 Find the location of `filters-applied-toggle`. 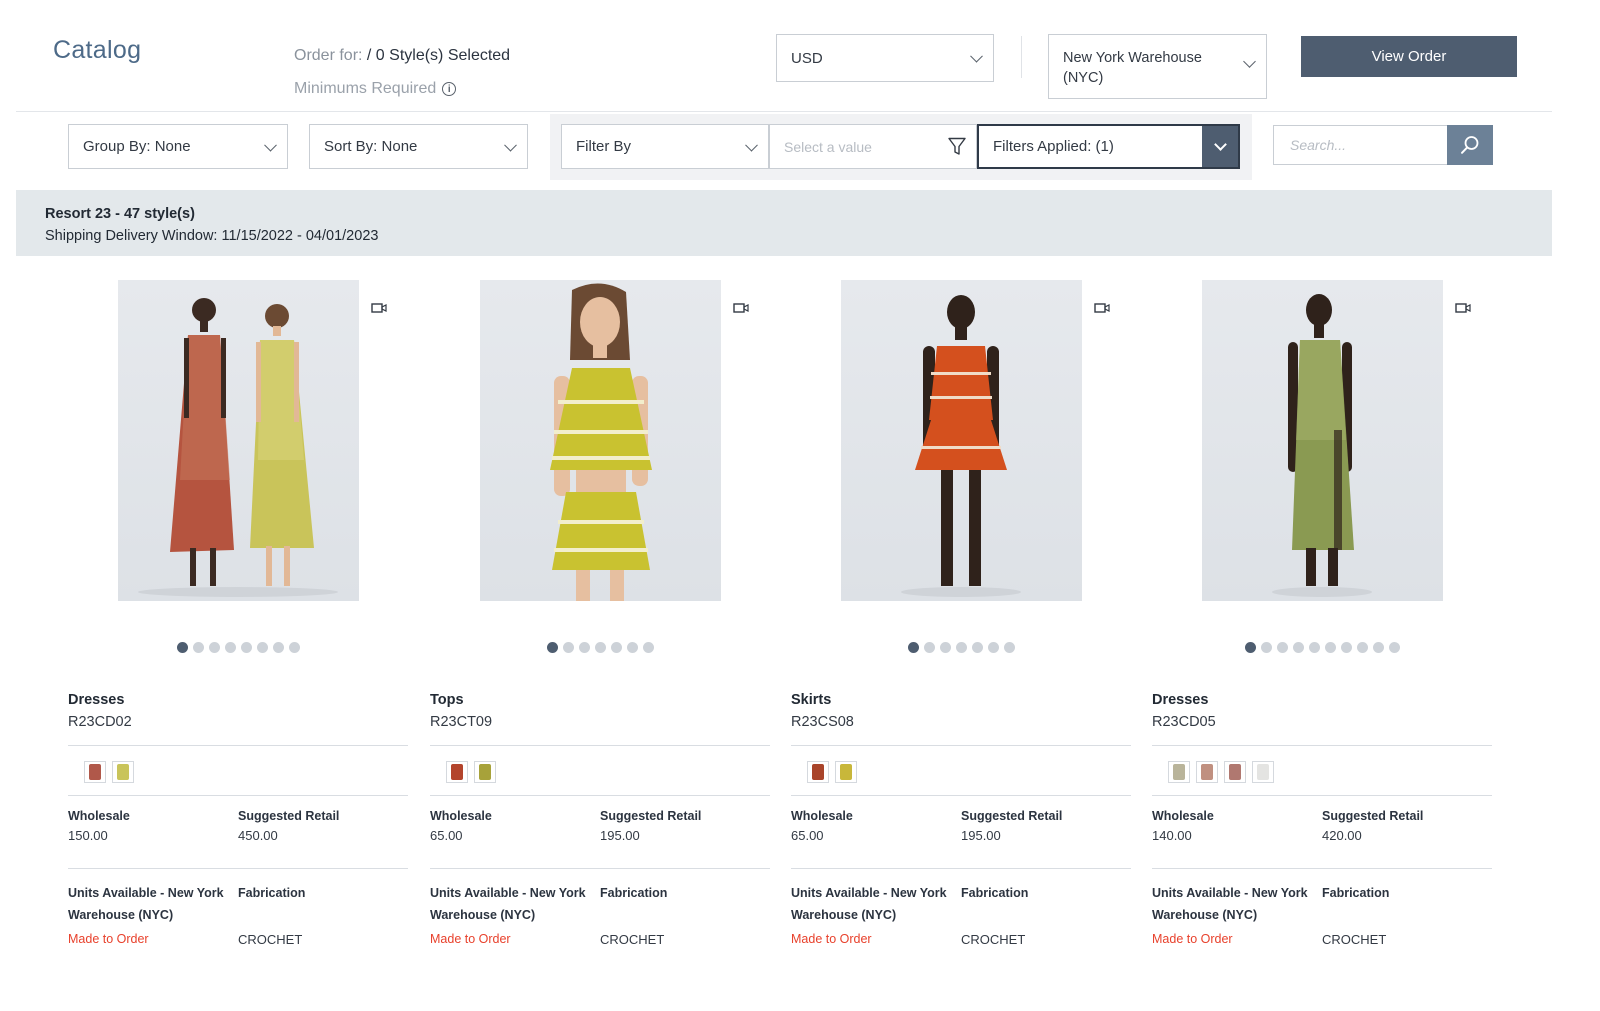

filters-applied-toggle is located at coordinates (1220, 146).